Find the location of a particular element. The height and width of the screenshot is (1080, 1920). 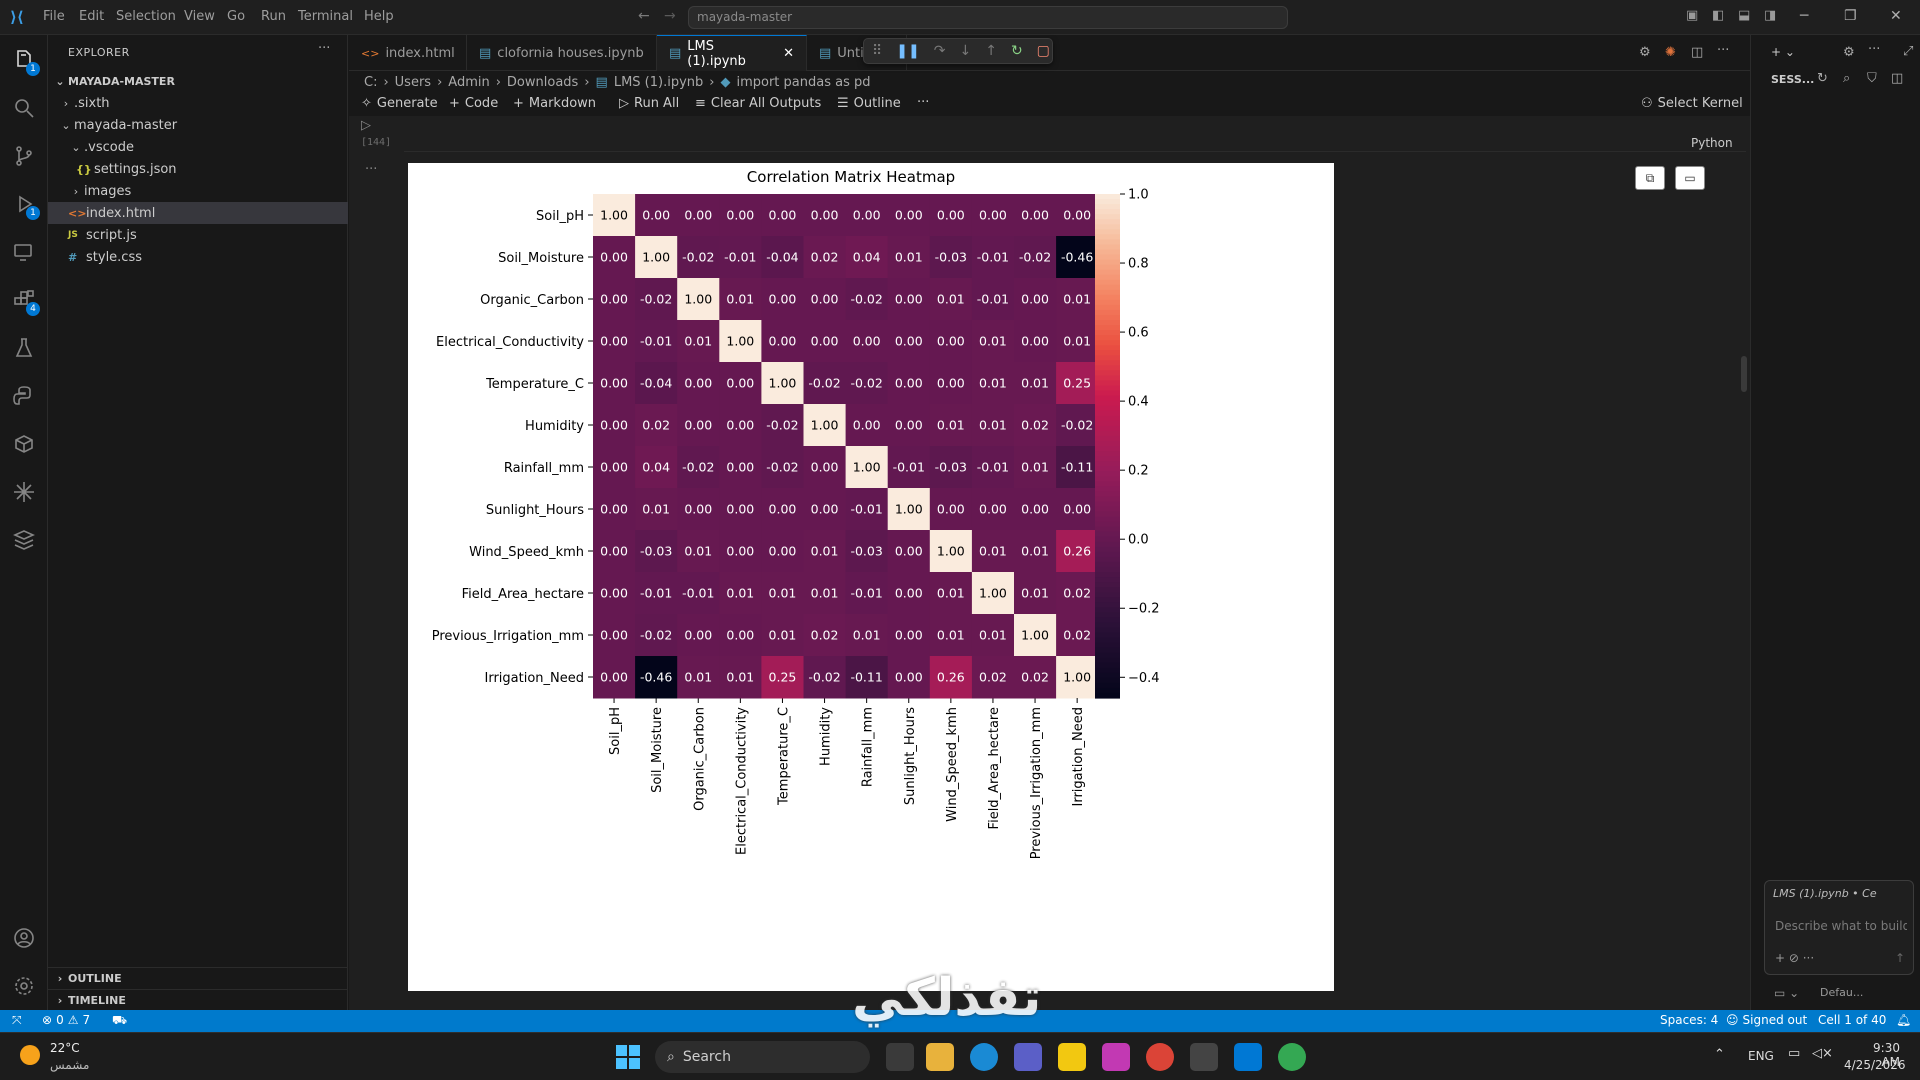

breadcrumb-item: Users is located at coordinates (413, 82).